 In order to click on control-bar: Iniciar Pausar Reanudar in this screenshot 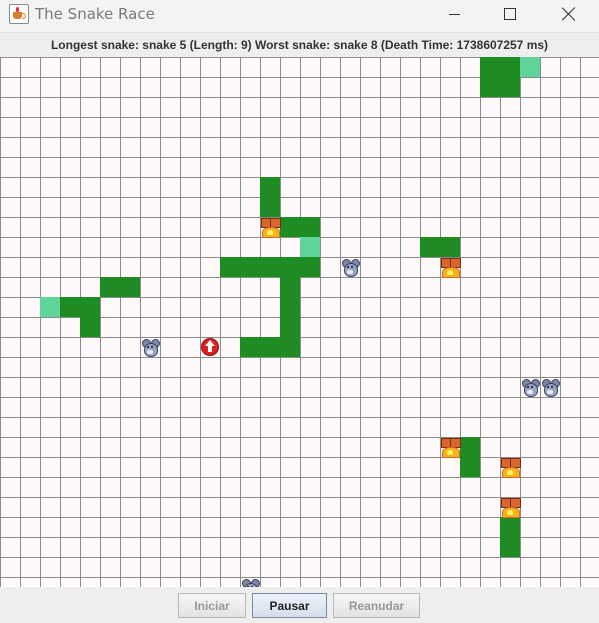, I will do `click(299, 605)`.